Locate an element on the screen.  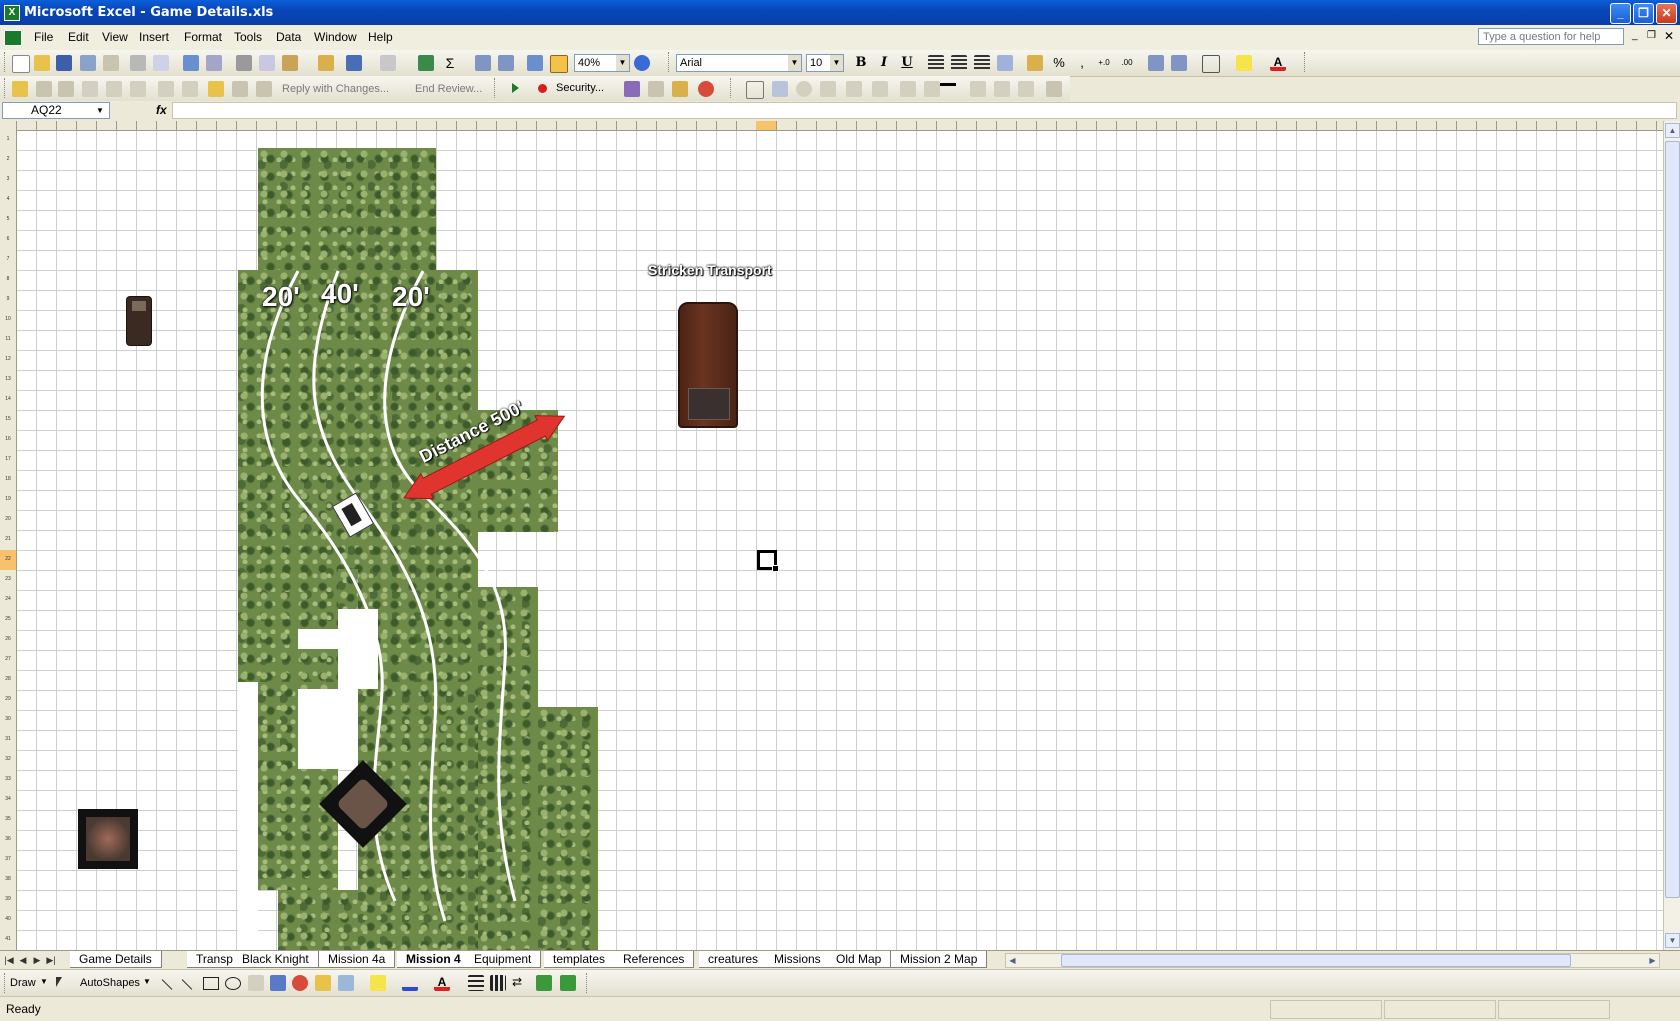
comment-edit-icon is located at coordinates (66, 89).